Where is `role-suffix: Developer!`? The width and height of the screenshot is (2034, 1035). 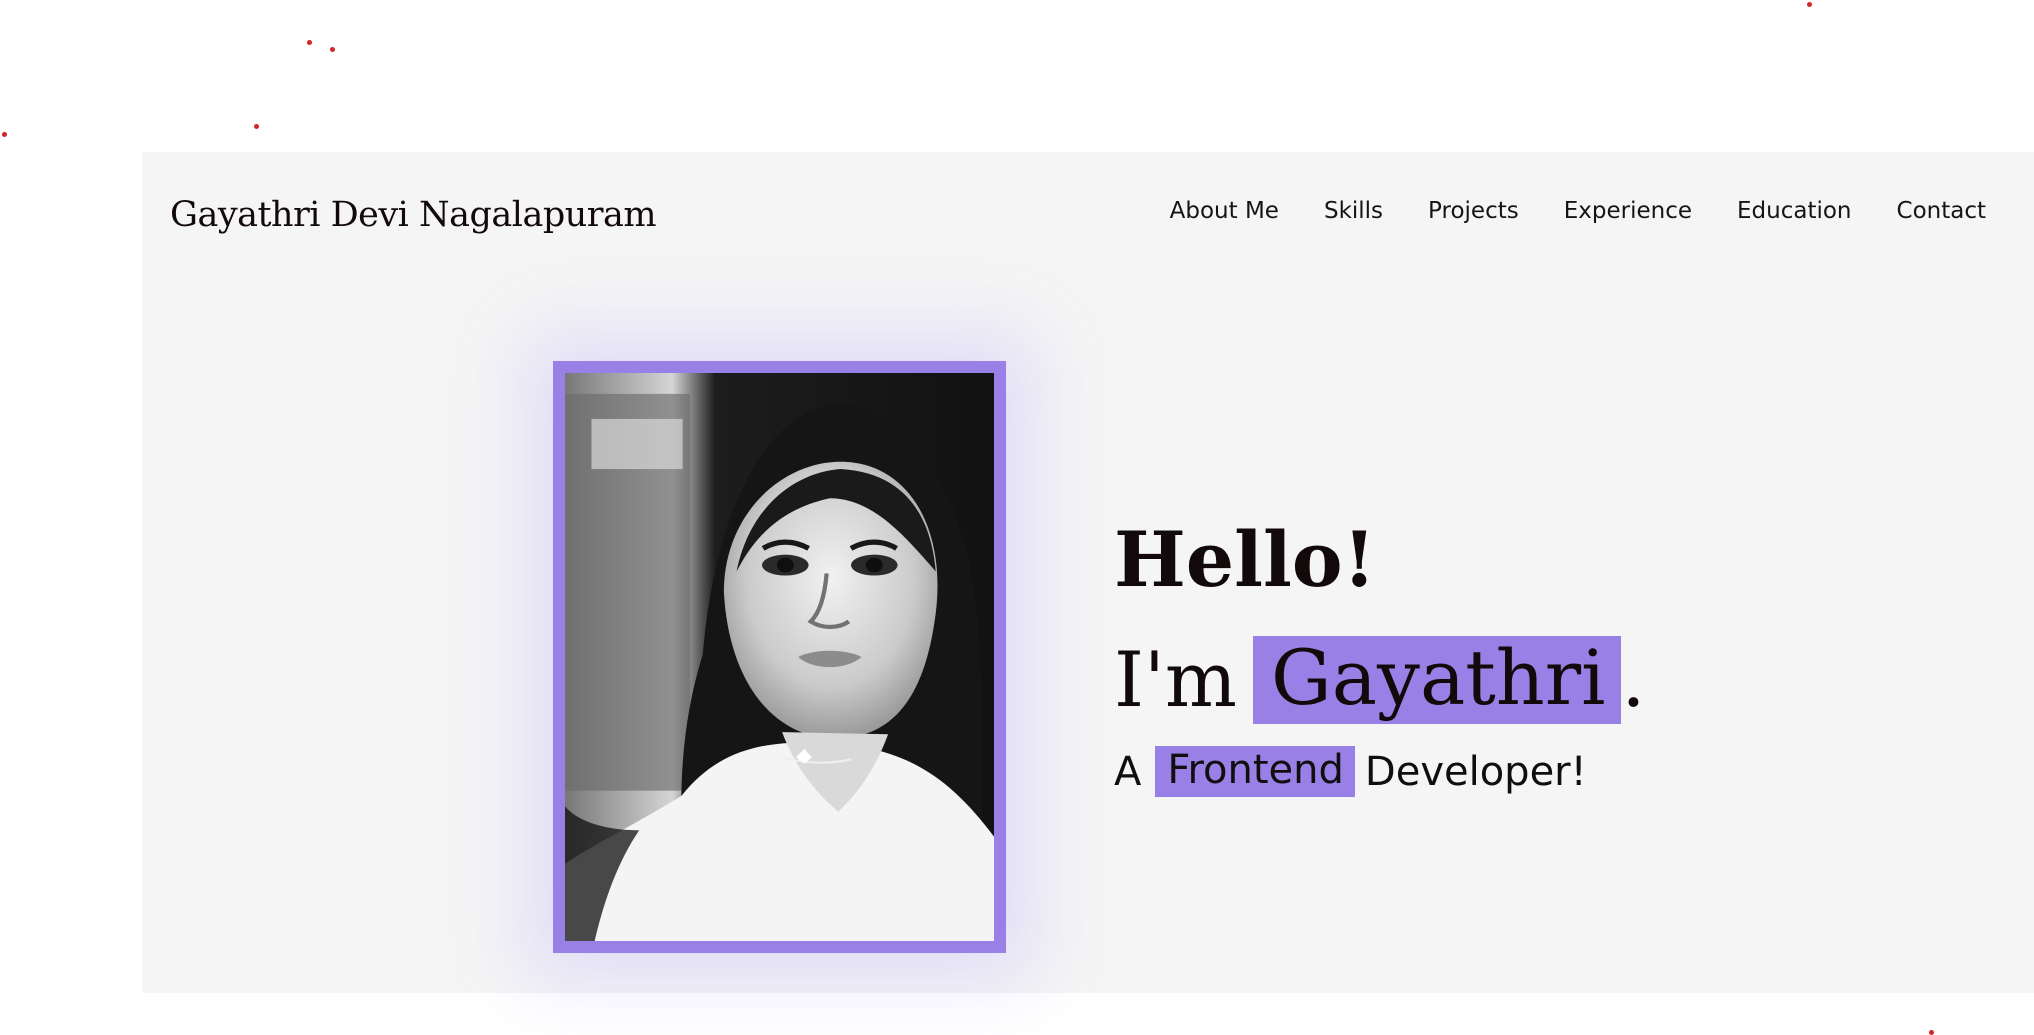
role-suffix: Developer! is located at coordinates (1475, 771).